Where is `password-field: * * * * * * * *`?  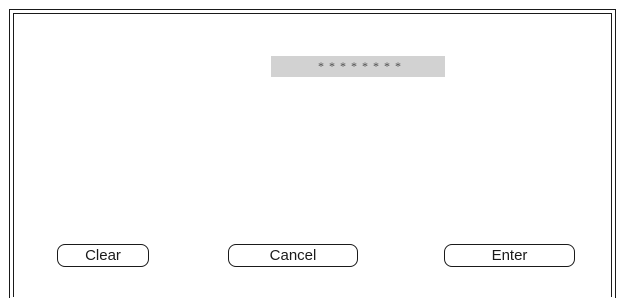 password-field: * * * * * * * * is located at coordinates (358, 66).